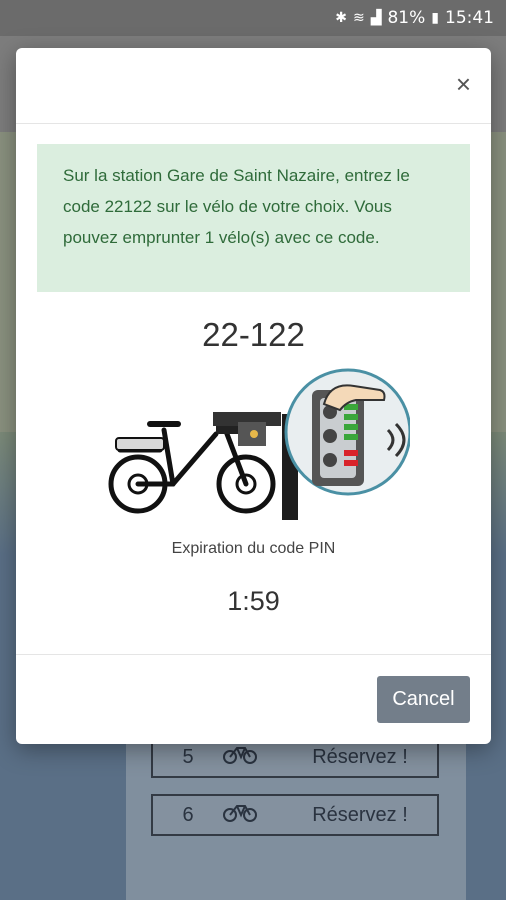  I want to click on keypad-zoom-icon, so click(347, 432).